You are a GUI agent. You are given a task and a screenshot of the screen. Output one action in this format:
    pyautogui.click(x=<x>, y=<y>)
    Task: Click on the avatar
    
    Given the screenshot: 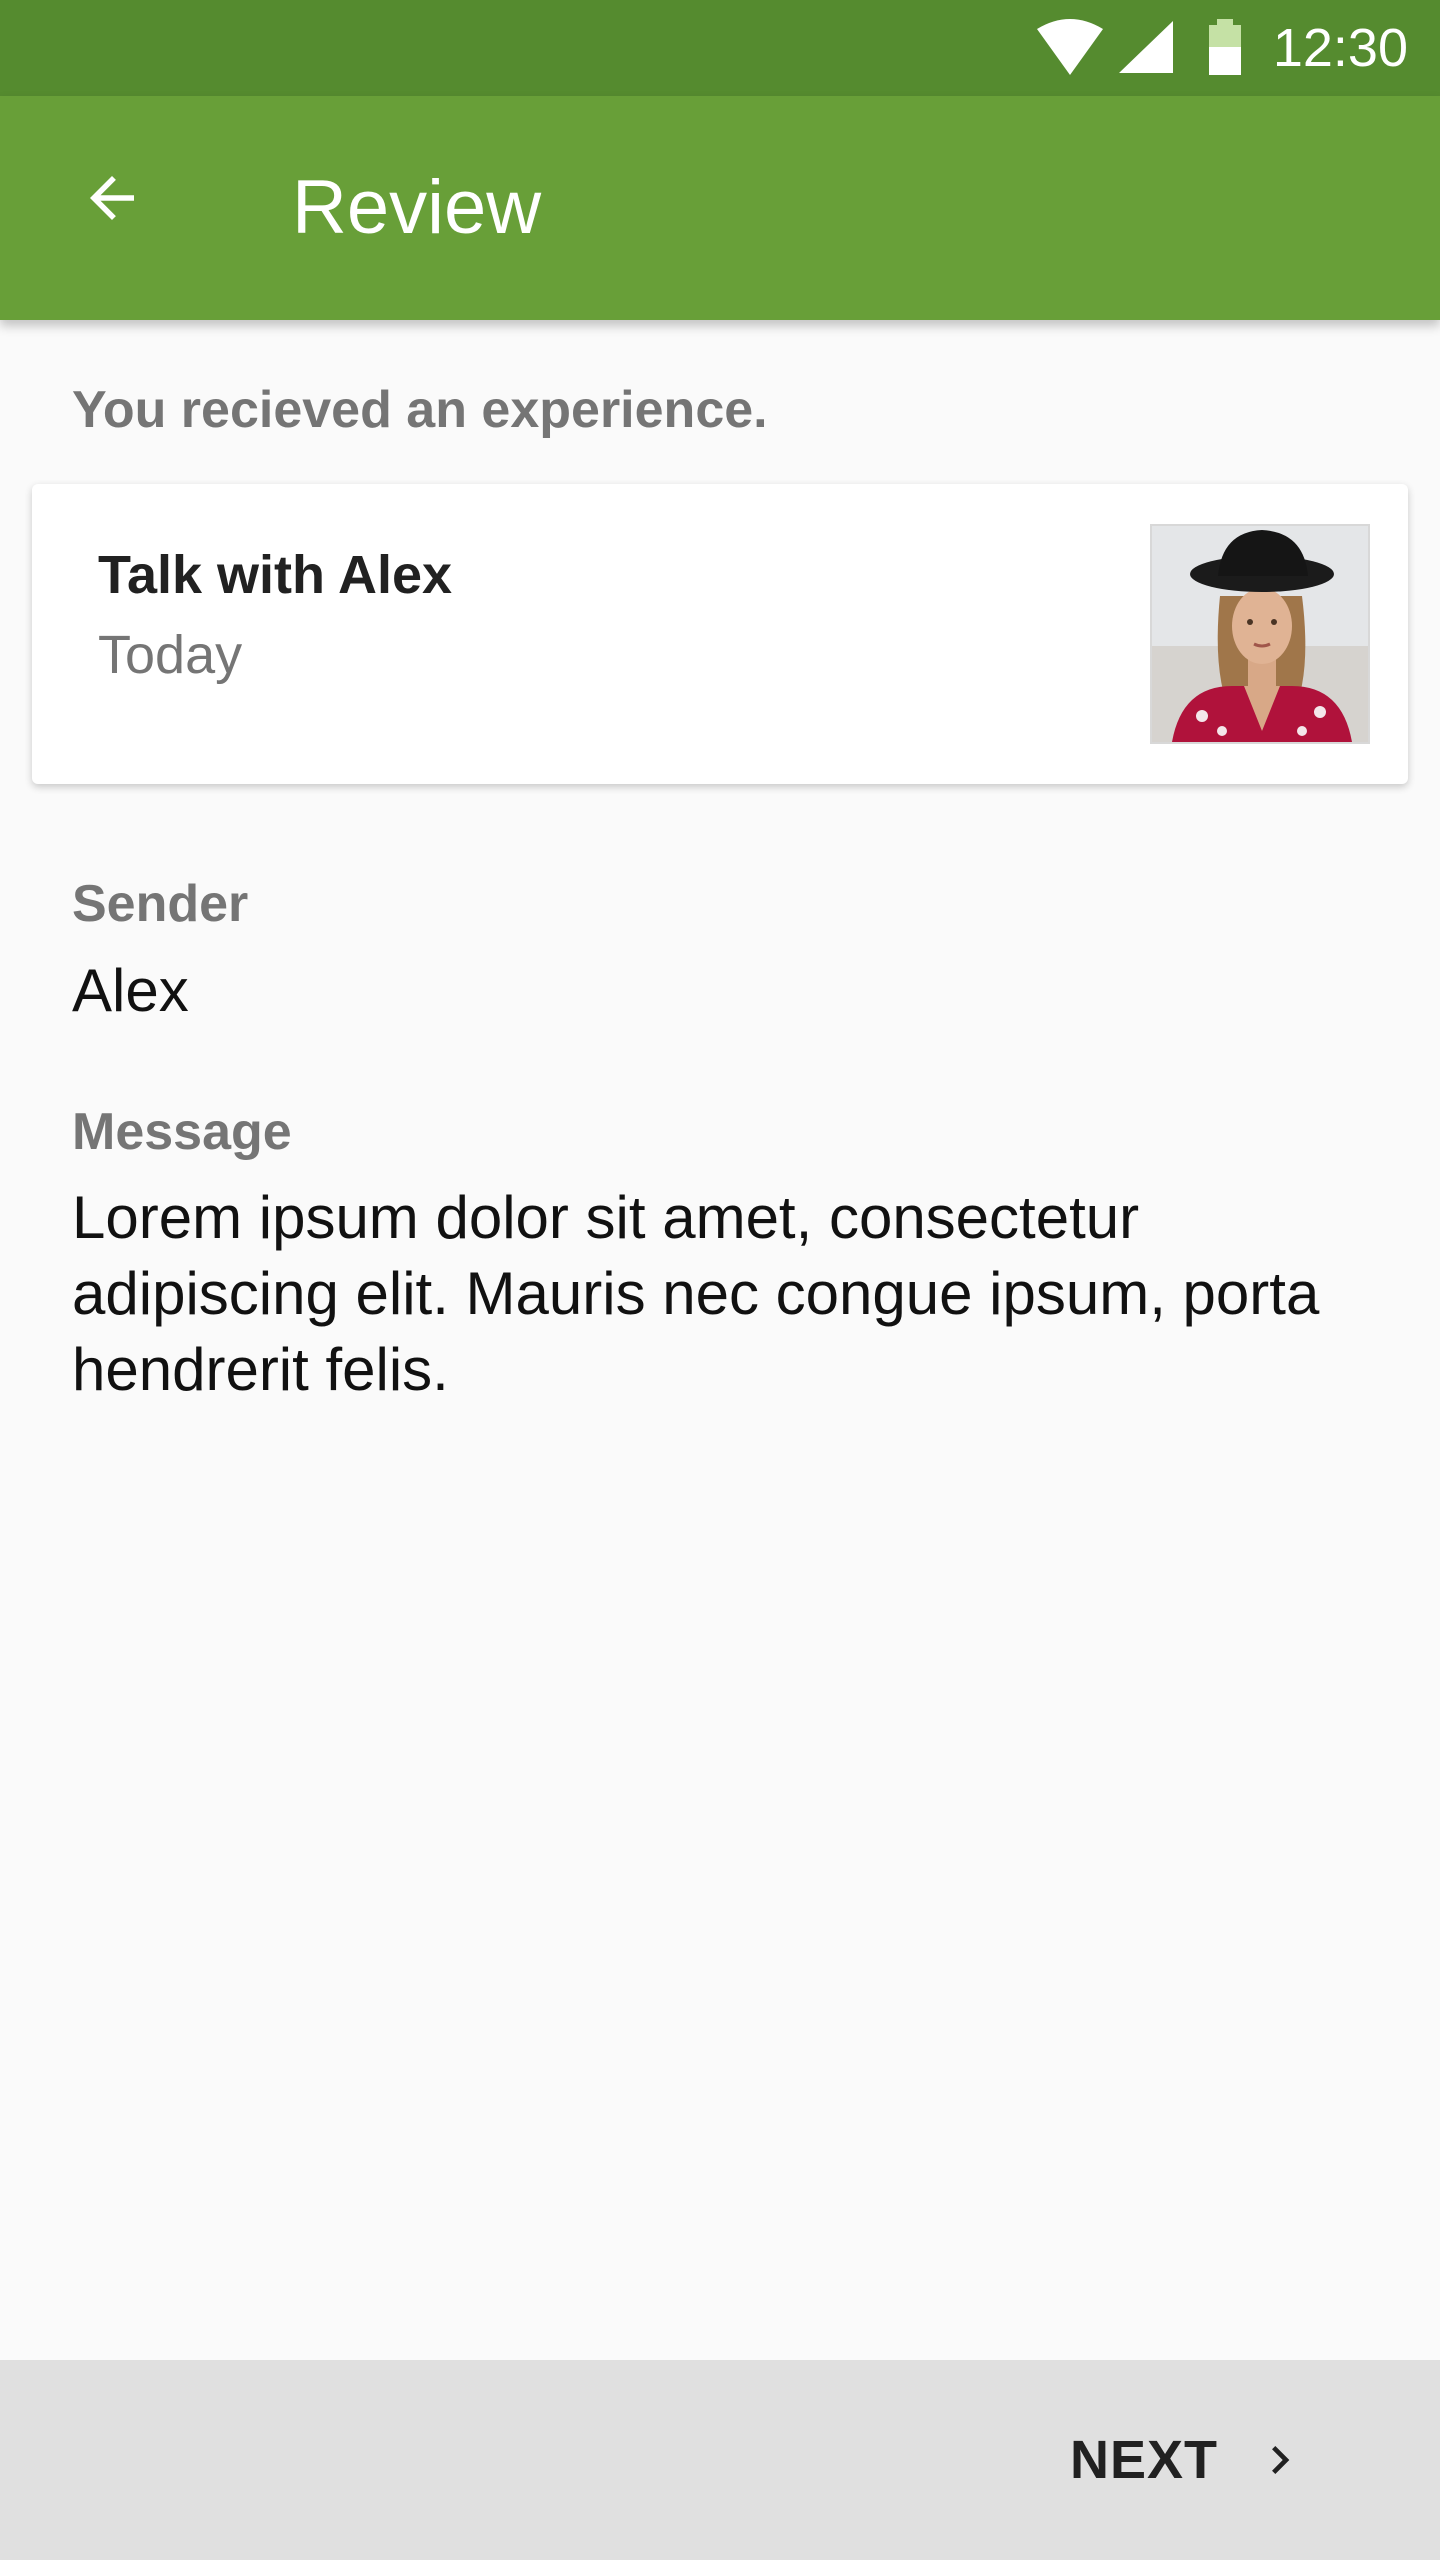 What is the action you would take?
    pyautogui.click(x=1260, y=634)
    